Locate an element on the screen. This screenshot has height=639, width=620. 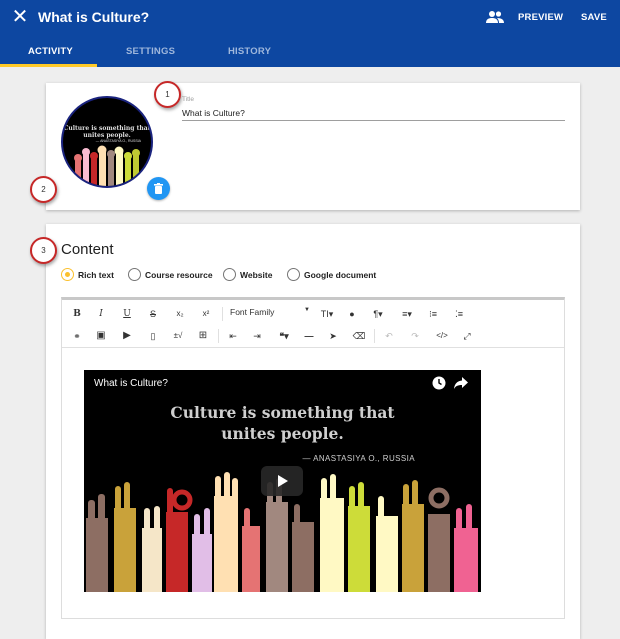
delete-thumbnail-button is located at coordinates (158, 188).